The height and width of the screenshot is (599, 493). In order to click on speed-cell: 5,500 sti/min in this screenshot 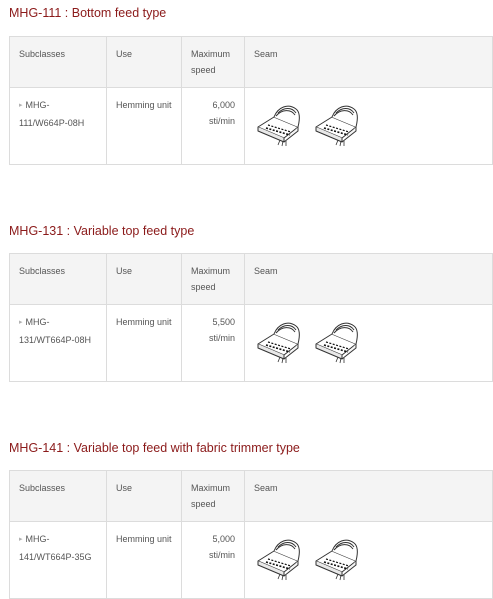, I will do `click(213, 343)`.